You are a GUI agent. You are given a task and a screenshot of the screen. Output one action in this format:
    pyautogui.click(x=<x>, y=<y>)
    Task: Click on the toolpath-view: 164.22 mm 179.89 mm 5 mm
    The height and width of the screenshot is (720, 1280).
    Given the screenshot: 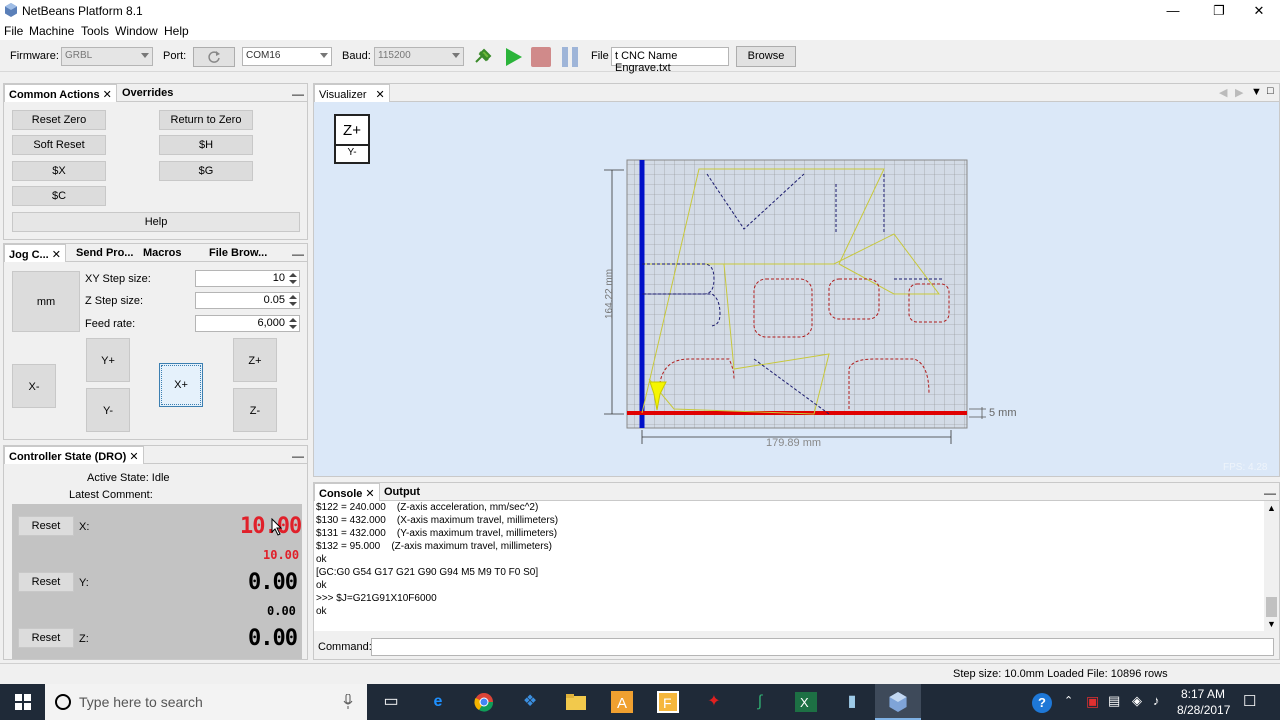 What is the action you would take?
    pyautogui.click(x=814, y=304)
    